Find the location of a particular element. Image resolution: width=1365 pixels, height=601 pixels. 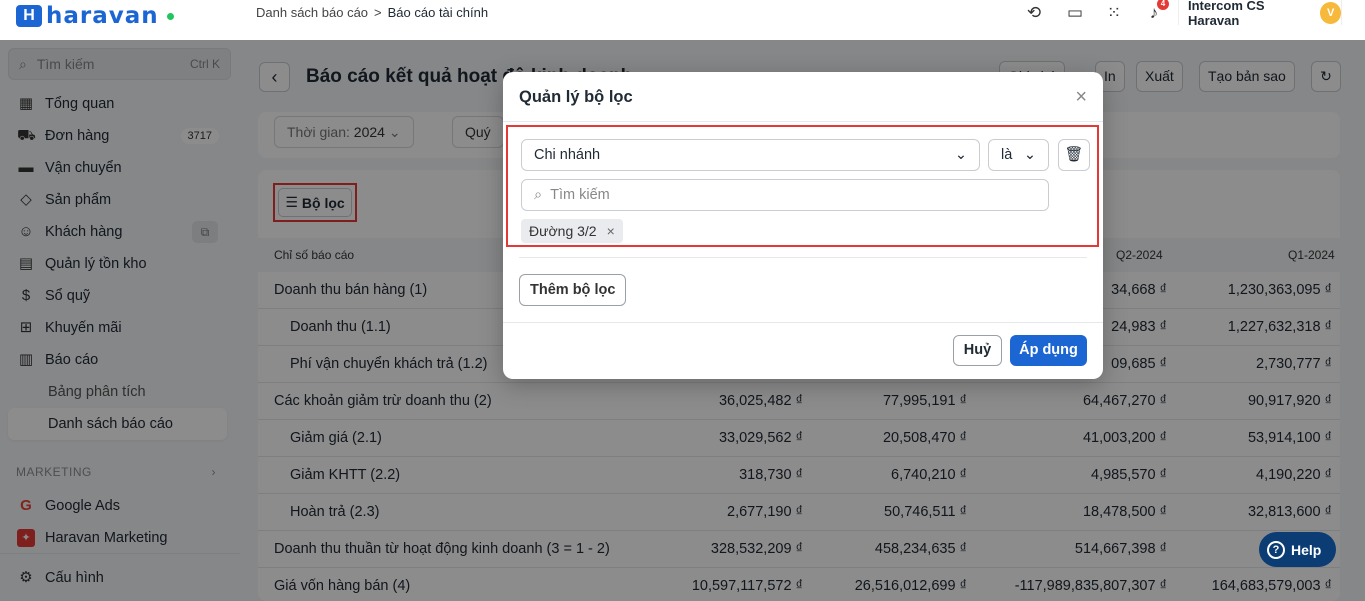

user-menu: Intercom CS Haravan V is located at coordinates (1260, 14).